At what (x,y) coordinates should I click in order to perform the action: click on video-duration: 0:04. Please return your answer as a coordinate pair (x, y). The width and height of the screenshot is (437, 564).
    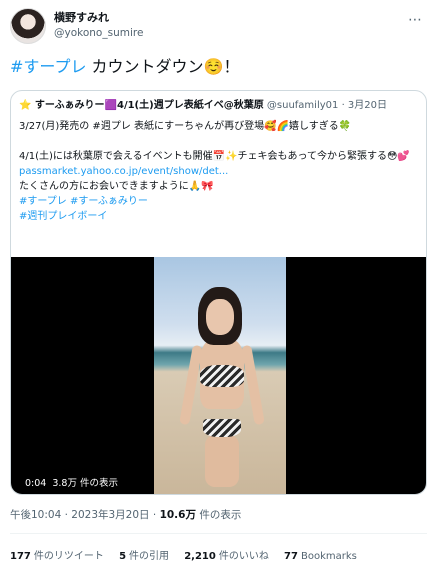
    Looking at the image, I should click on (36, 483).